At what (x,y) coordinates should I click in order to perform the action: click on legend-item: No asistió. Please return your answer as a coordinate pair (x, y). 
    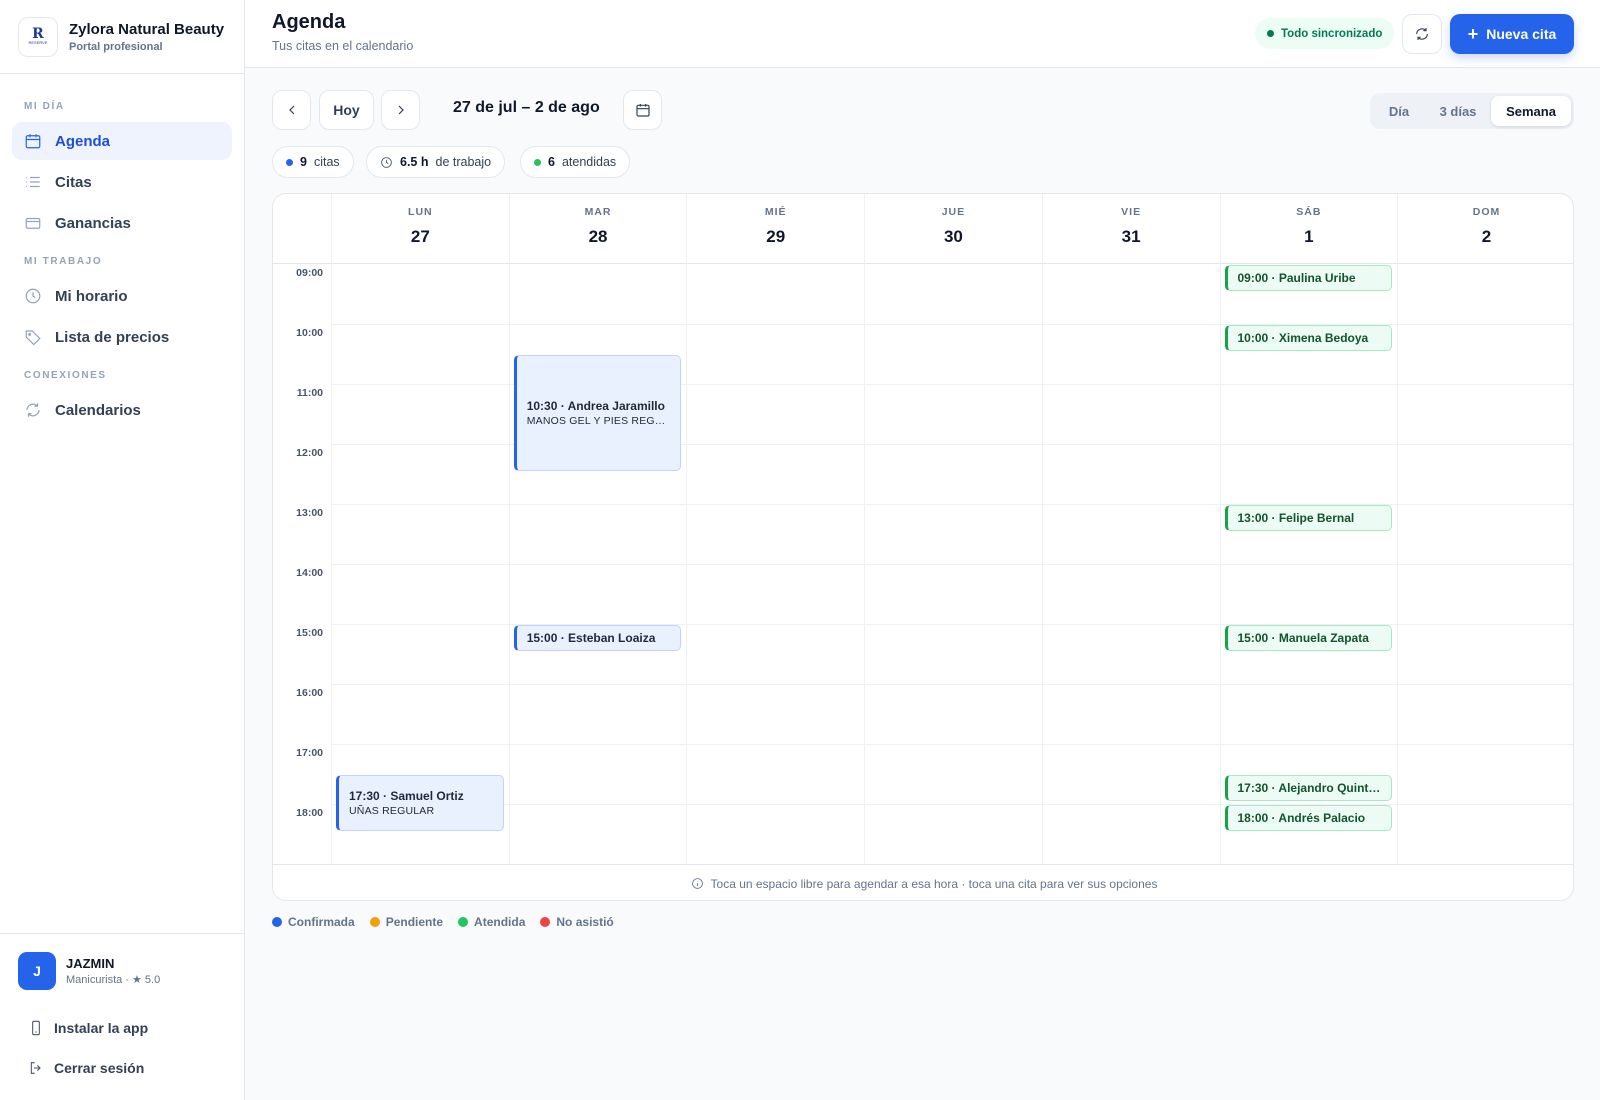
    Looking at the image, I should click on (577, 922).